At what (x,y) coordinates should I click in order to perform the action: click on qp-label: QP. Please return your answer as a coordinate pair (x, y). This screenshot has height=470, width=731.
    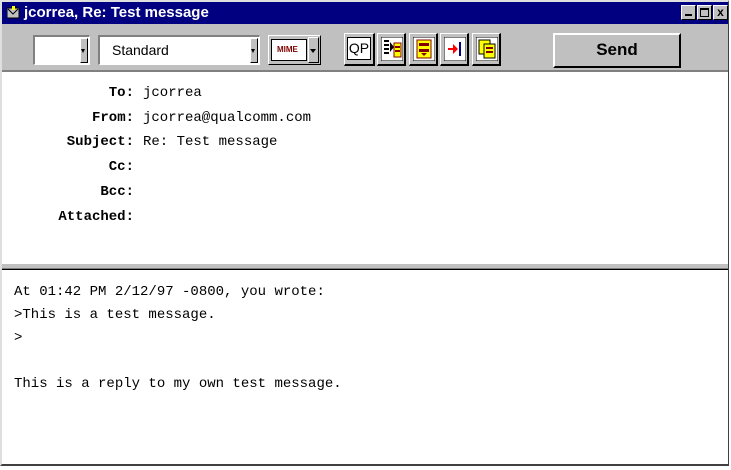
    Looking at the image, I should click on (359, 48).